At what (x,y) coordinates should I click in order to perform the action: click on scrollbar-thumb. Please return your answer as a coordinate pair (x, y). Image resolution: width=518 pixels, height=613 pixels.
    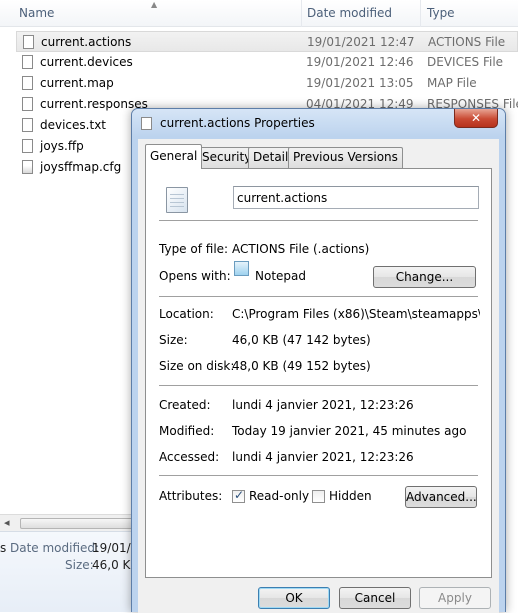
    Looking at the image, I should click on (78, 523).